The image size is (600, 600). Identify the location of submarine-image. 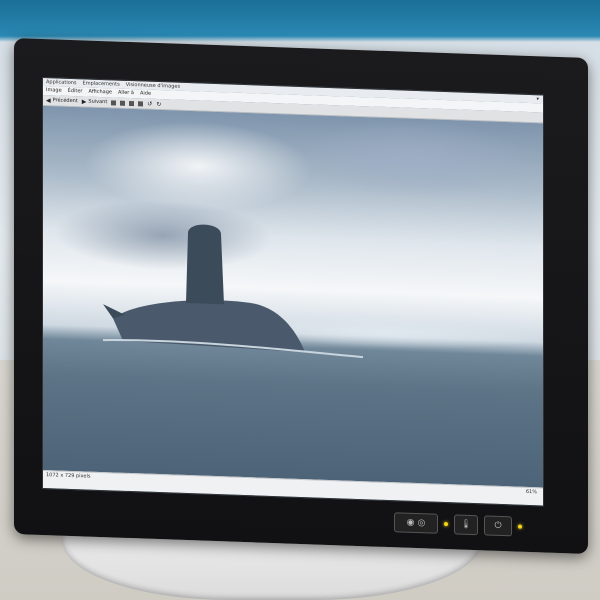
(233, 291).